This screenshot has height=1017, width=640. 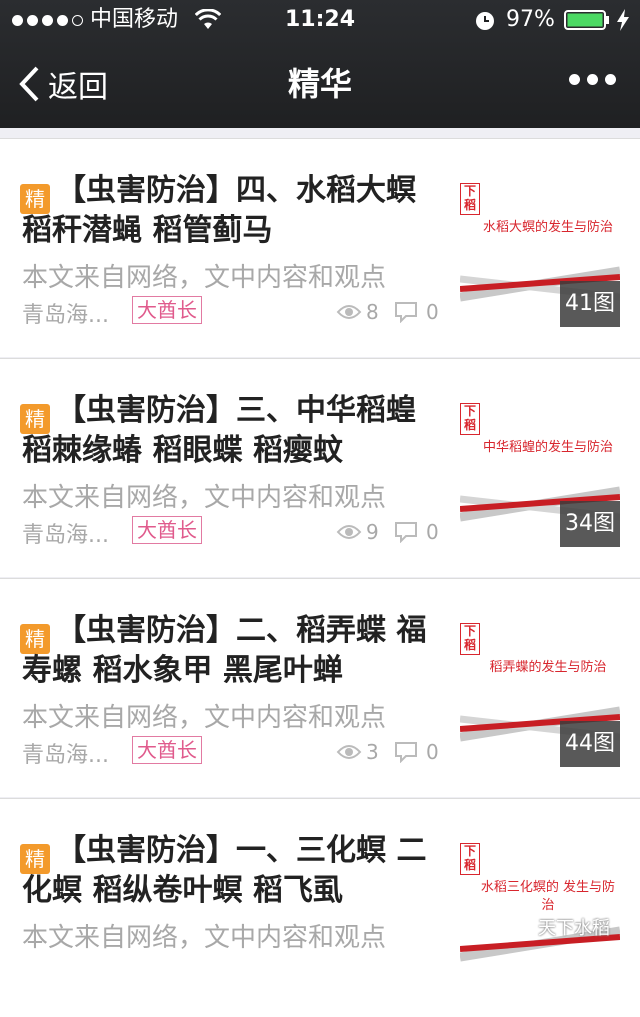 I want to click on image-count-badge: 44图, so click(x=590, y=744).